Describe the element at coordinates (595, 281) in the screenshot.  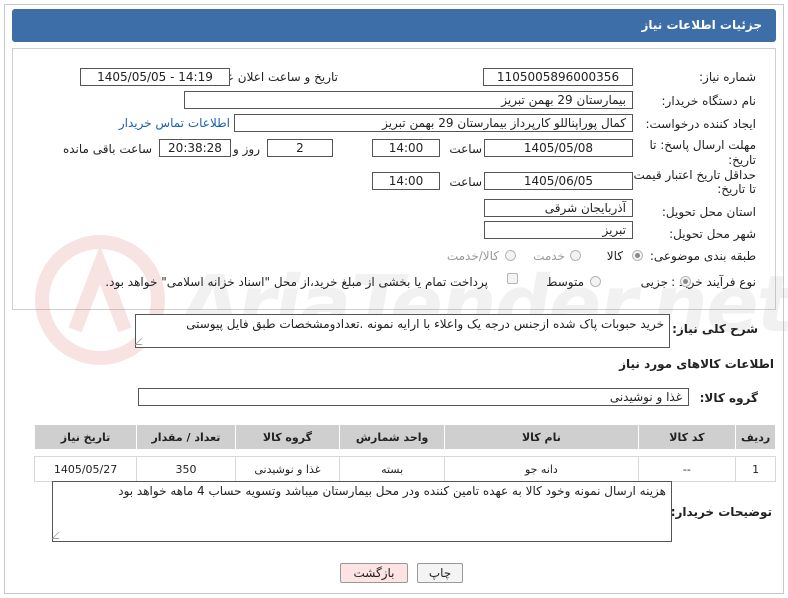
I see `process-medium-radio` at that location.